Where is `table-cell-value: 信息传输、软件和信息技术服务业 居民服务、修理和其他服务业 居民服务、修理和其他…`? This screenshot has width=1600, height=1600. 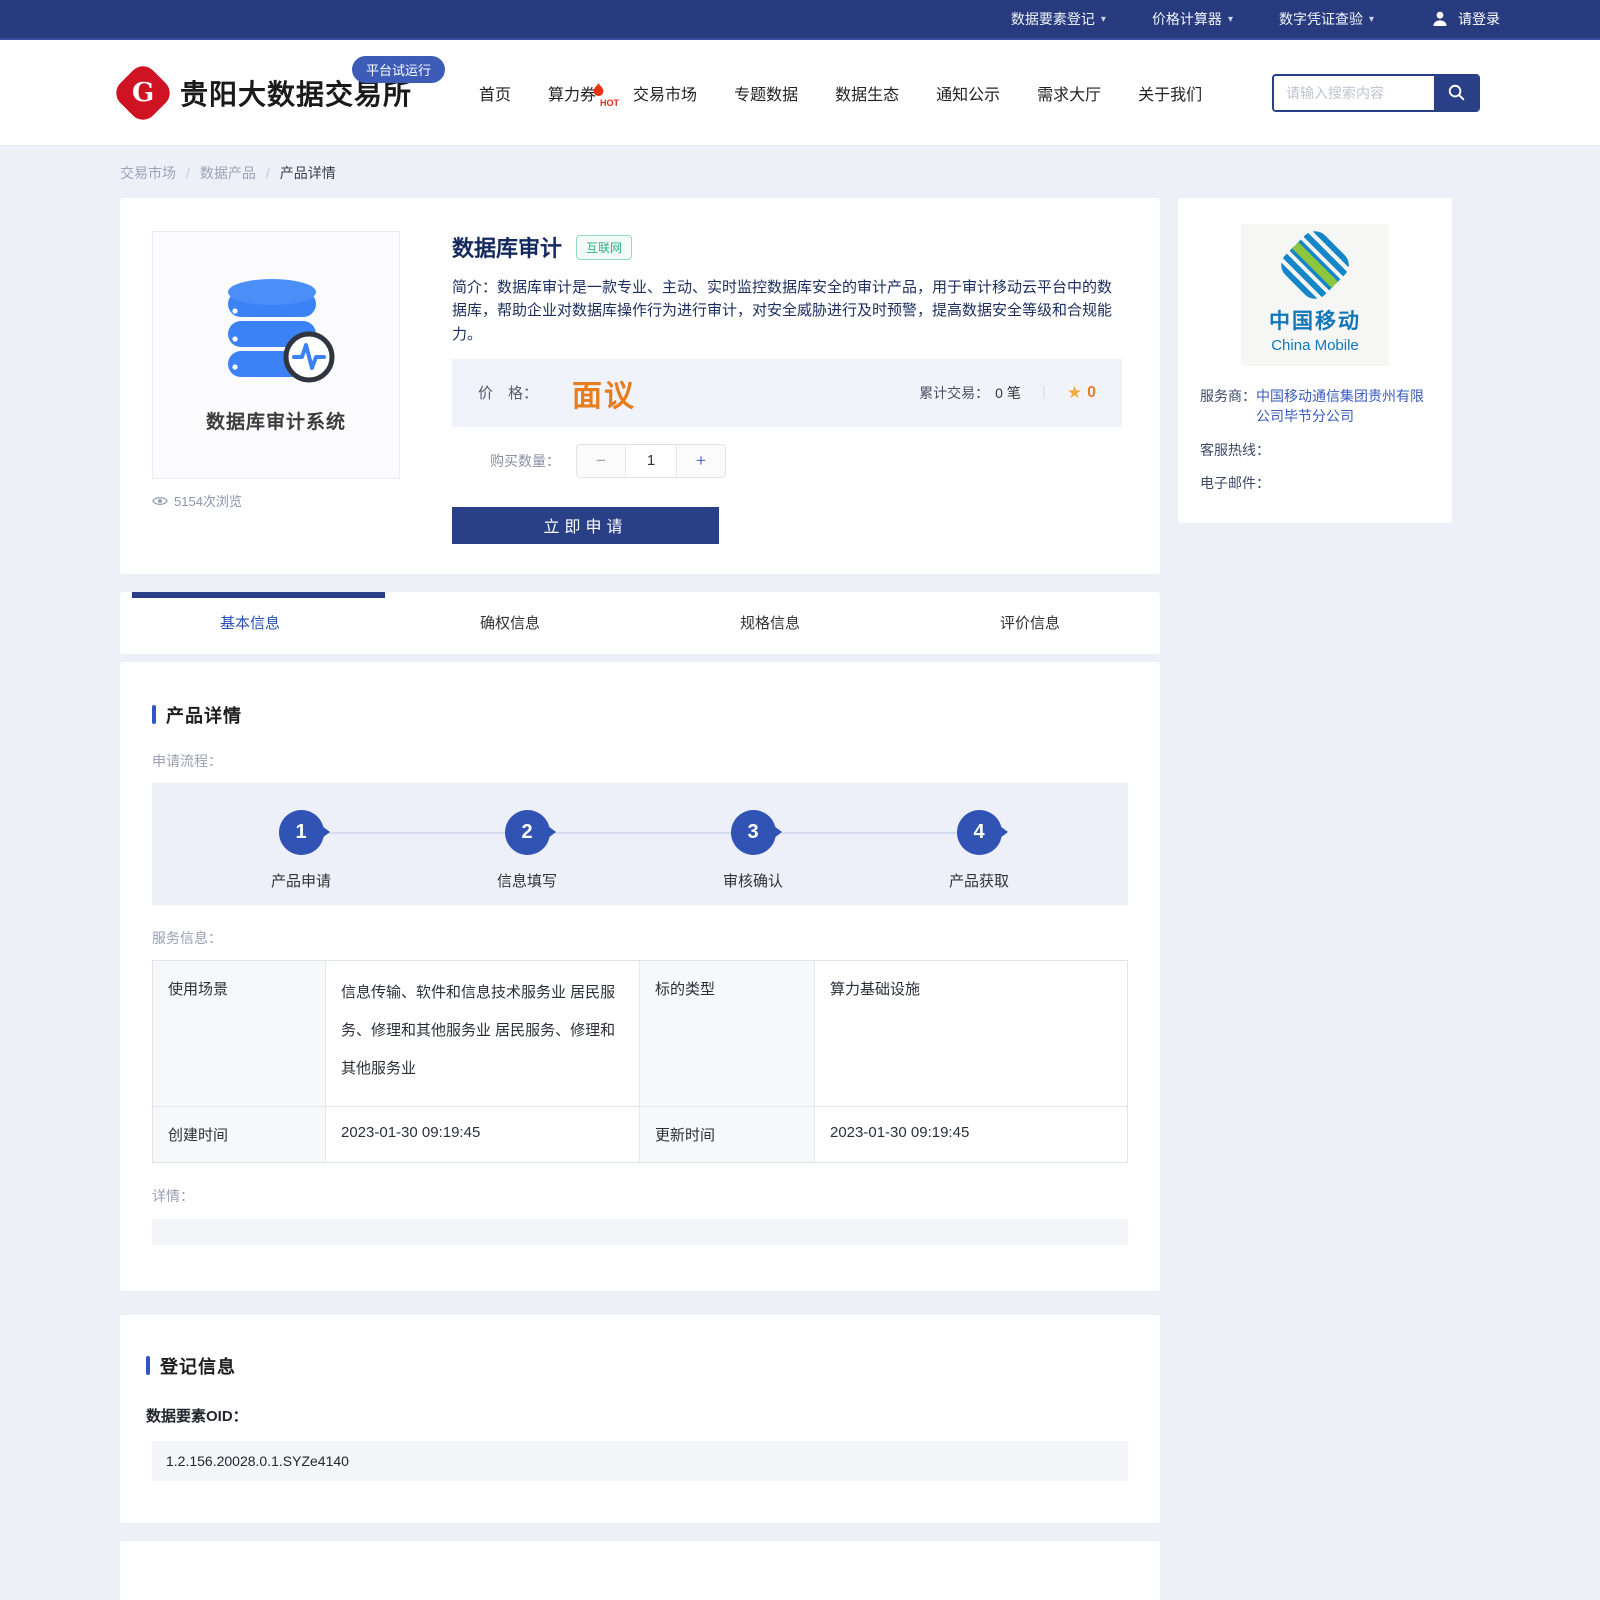 table-cell-value: 信息传输、软件和信息技术服务业 居民服务、修理和其他服务业 居民服务、修理和其他… is located at coordinates (483, 1033).